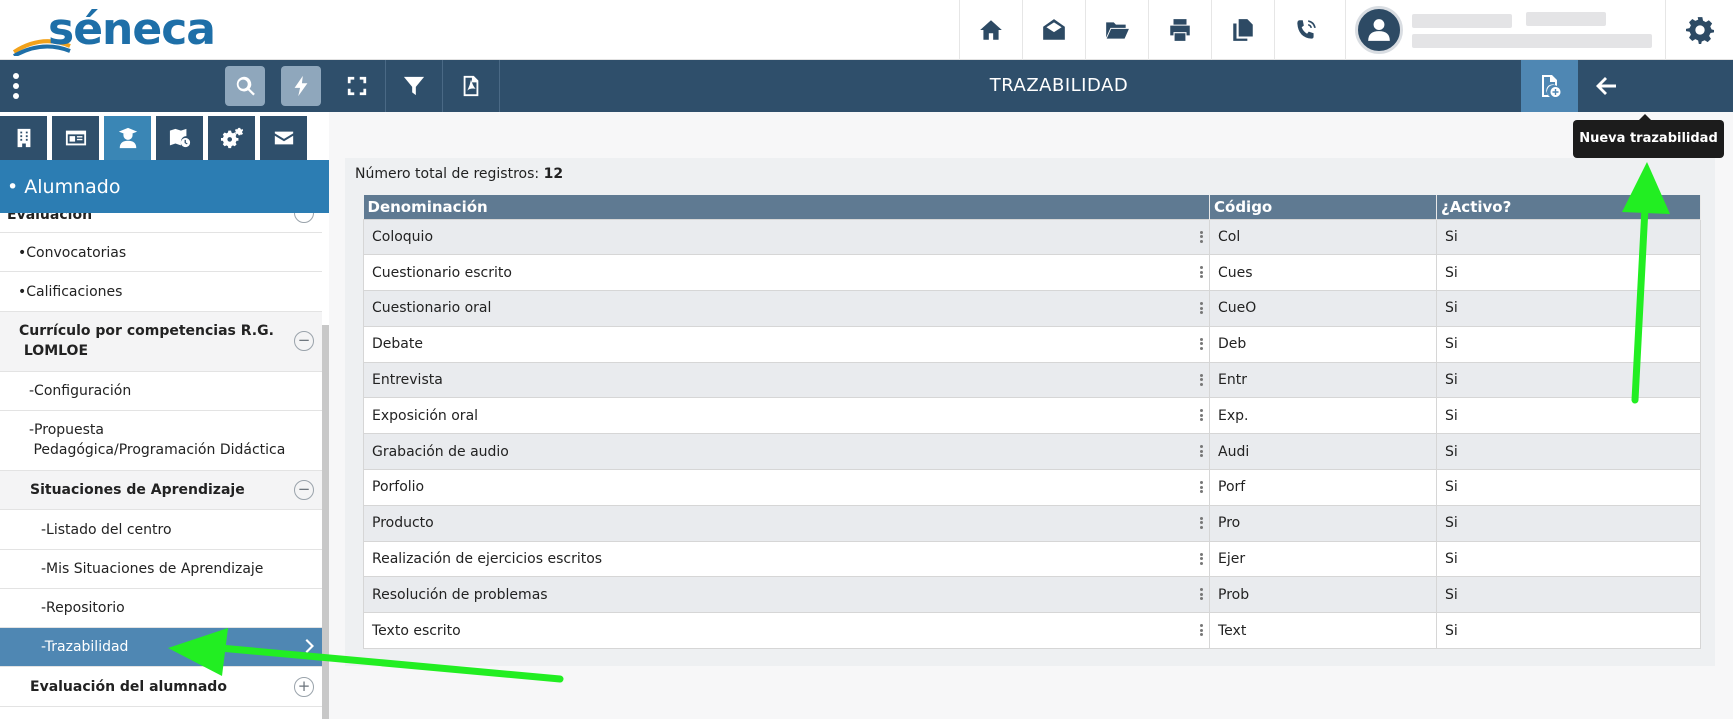 The width and height of the screenshot is (1733, 719). I want to click on cell-denominacion: Texto escrito, so click(786, 631).